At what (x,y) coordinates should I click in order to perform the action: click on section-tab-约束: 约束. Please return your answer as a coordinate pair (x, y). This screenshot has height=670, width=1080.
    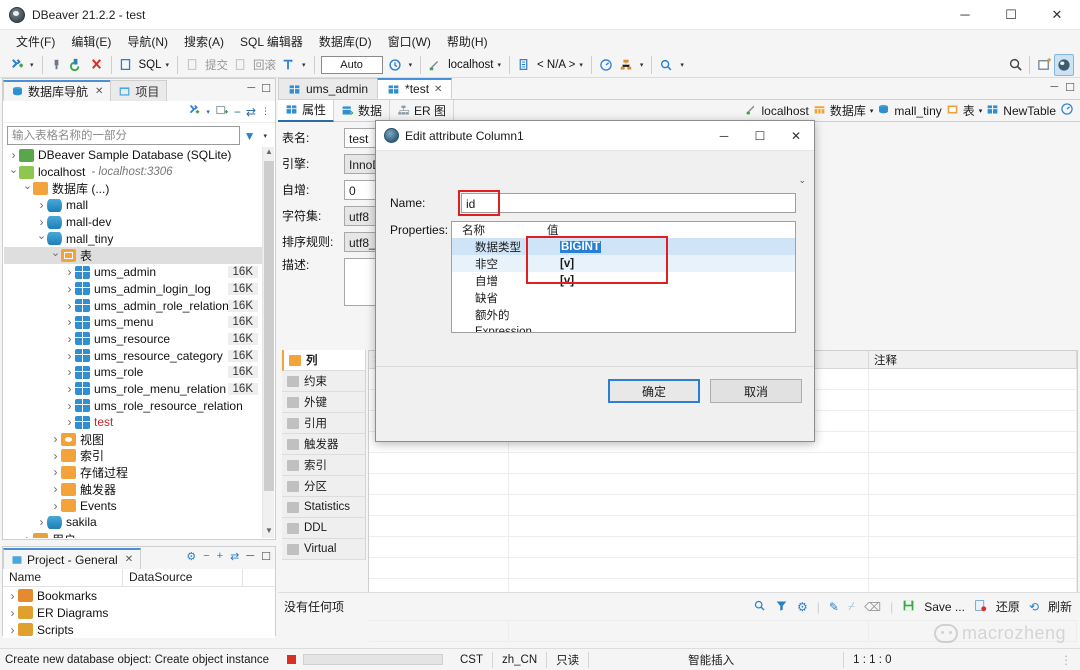
    Looking at the image, I should click on (324, 381).